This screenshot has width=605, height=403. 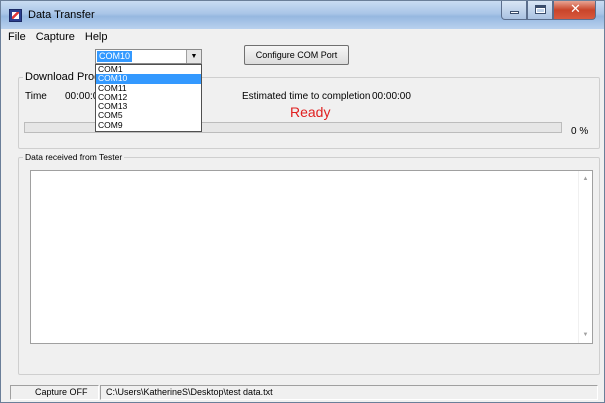 I want to click on eta-label: Estimated time to completion, so click(x=306, y=96).